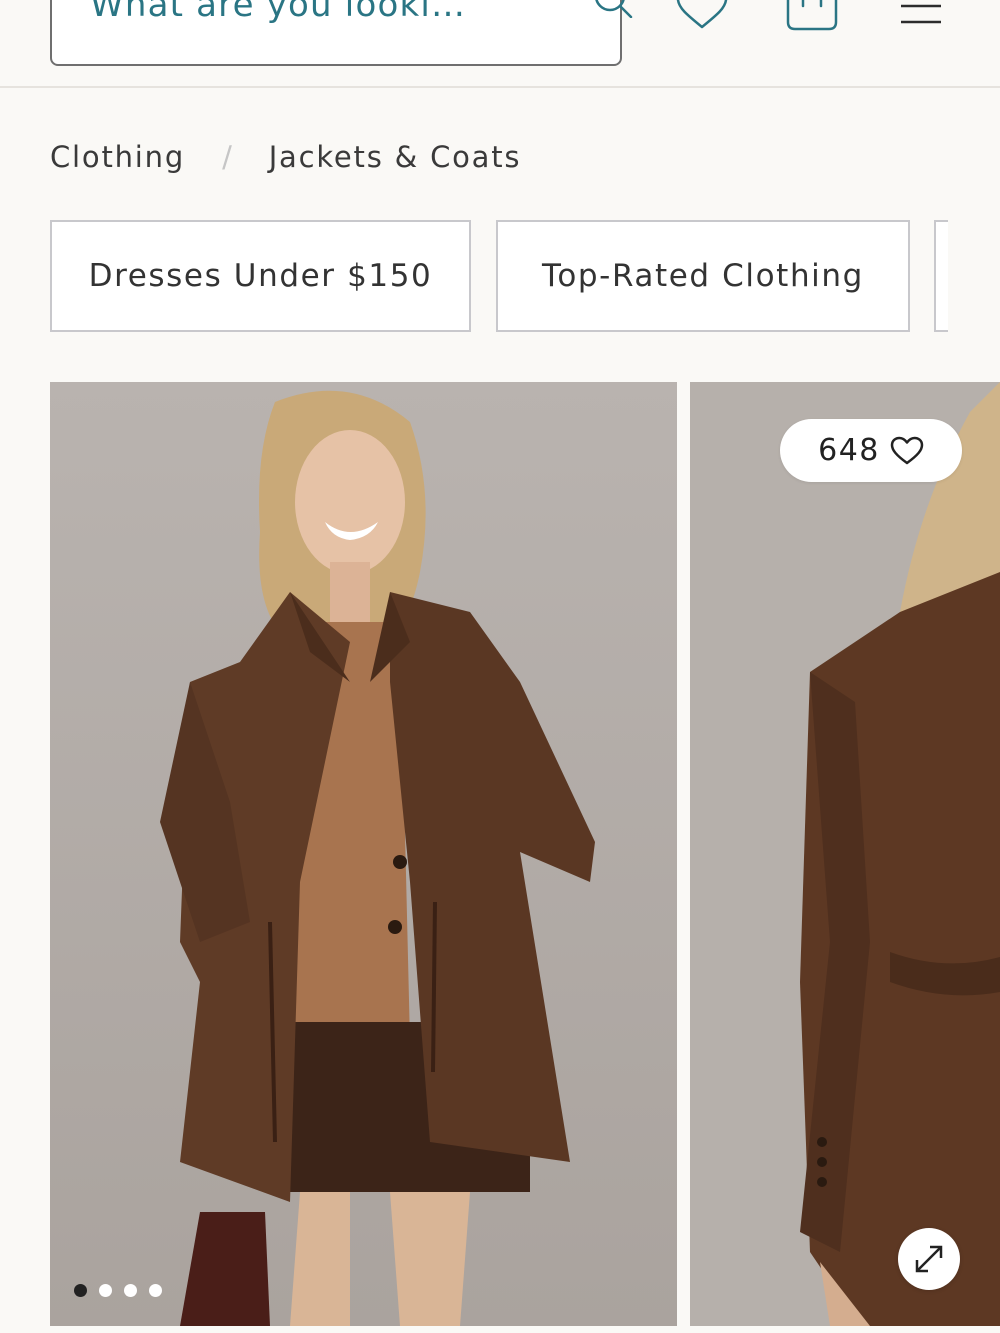 Image resolution: width=1000 pixels, height=1333 pixels. I want to click on likes-count: 648, so click(849, 450).